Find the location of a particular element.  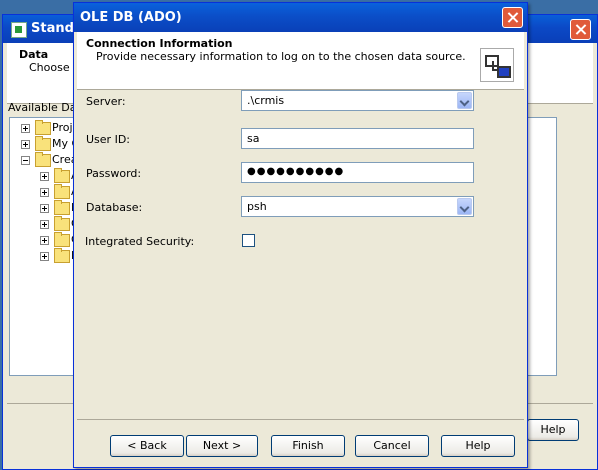

collapse-icon is located at coordinates (25, 160).